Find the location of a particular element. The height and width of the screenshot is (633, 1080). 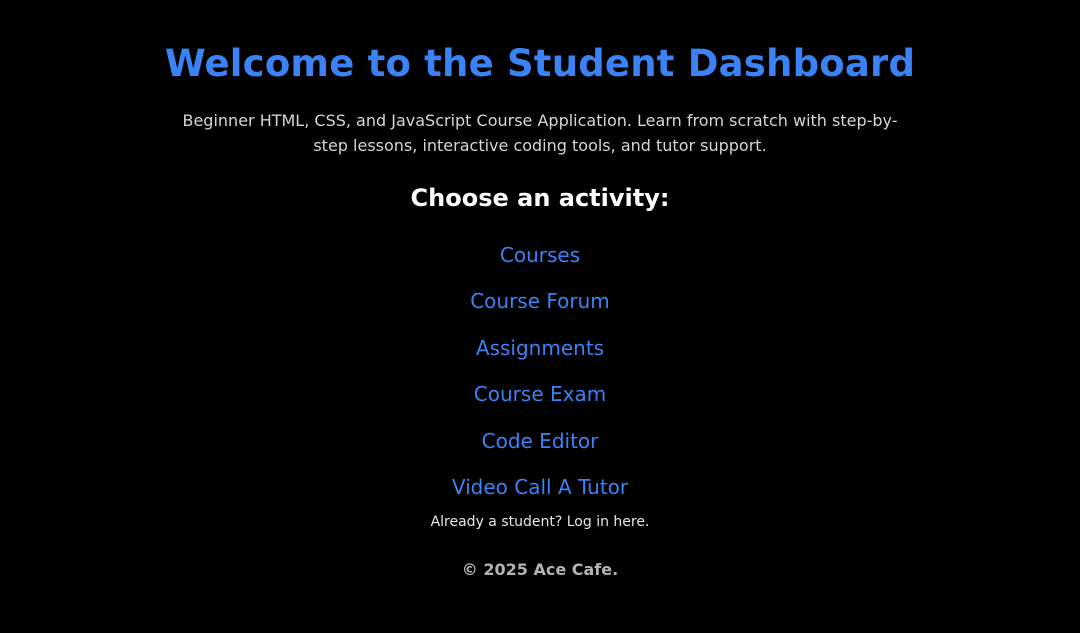

course-forum-link: Course Forum is located at coordinates (540, 301).